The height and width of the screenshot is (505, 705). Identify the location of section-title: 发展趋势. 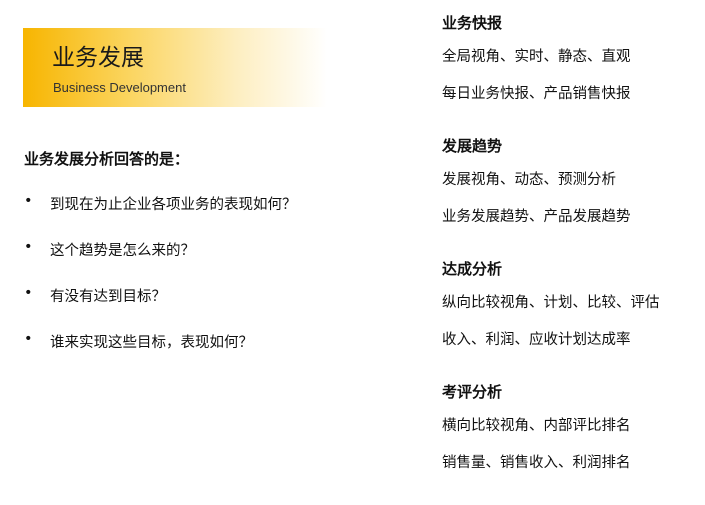
(472, 146).